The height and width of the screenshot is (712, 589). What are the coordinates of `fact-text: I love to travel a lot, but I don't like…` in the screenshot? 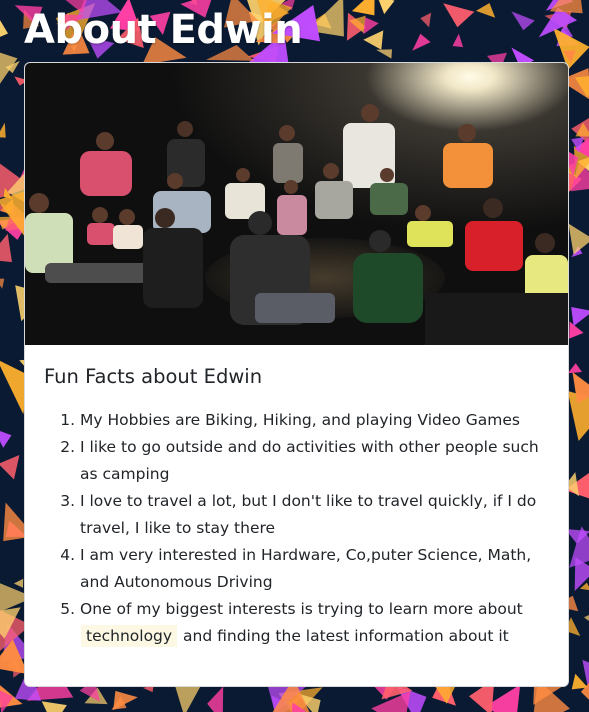 It's located at (308, 514).